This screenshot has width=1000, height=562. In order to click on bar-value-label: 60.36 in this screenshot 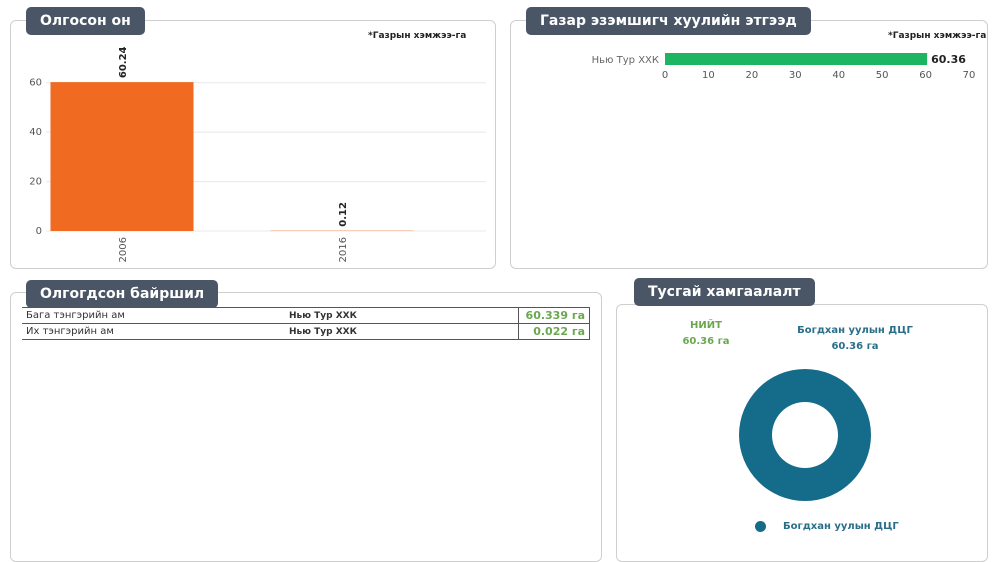, I will do `click(948, 59)`.